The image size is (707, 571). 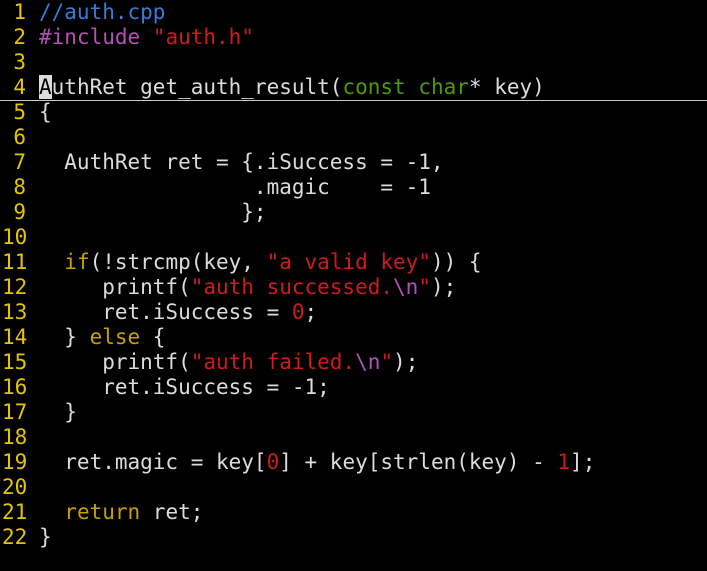 What do you see at coordinates (456, 262) in the screenshot?
I see `code-token: )) {` at bounding box center [456, 262].